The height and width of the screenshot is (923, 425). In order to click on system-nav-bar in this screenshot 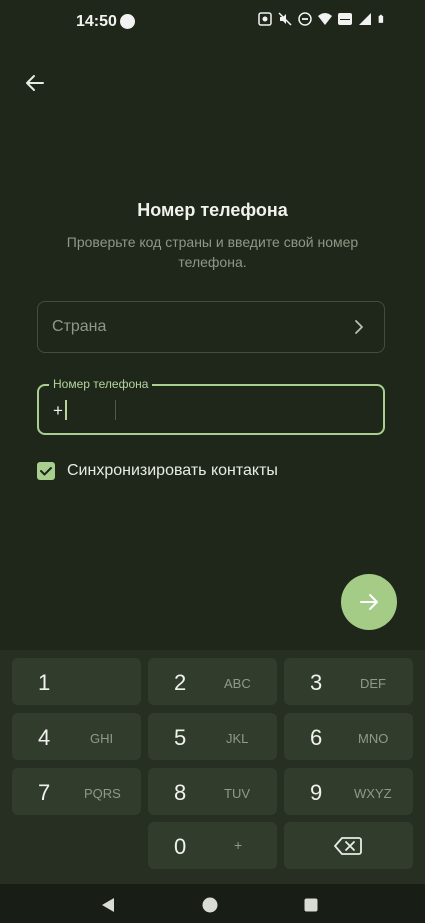, I will do `click(212, 903)`.